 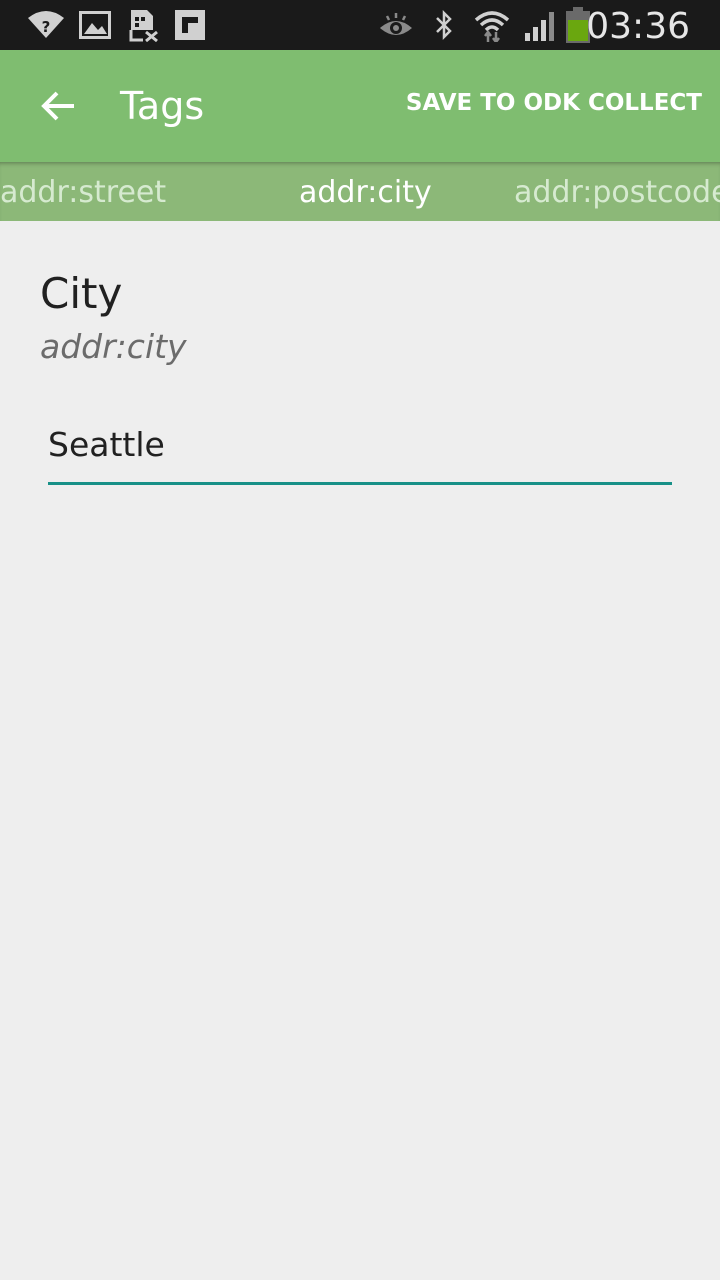 What do you see at coordinates (162, 106) in the screenshot?
I see `page-title: Tags` at bounding box center [162, 106].